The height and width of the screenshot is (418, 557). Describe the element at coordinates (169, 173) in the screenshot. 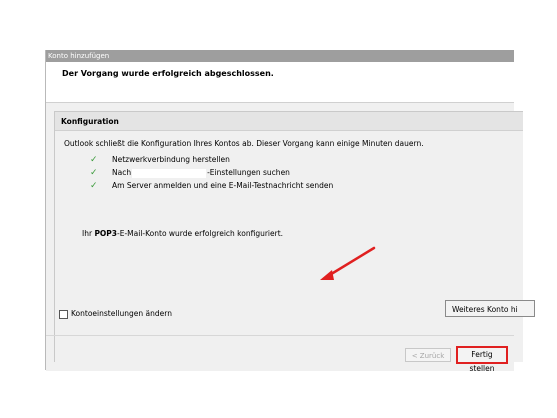

I see `redacted-block` at that location.